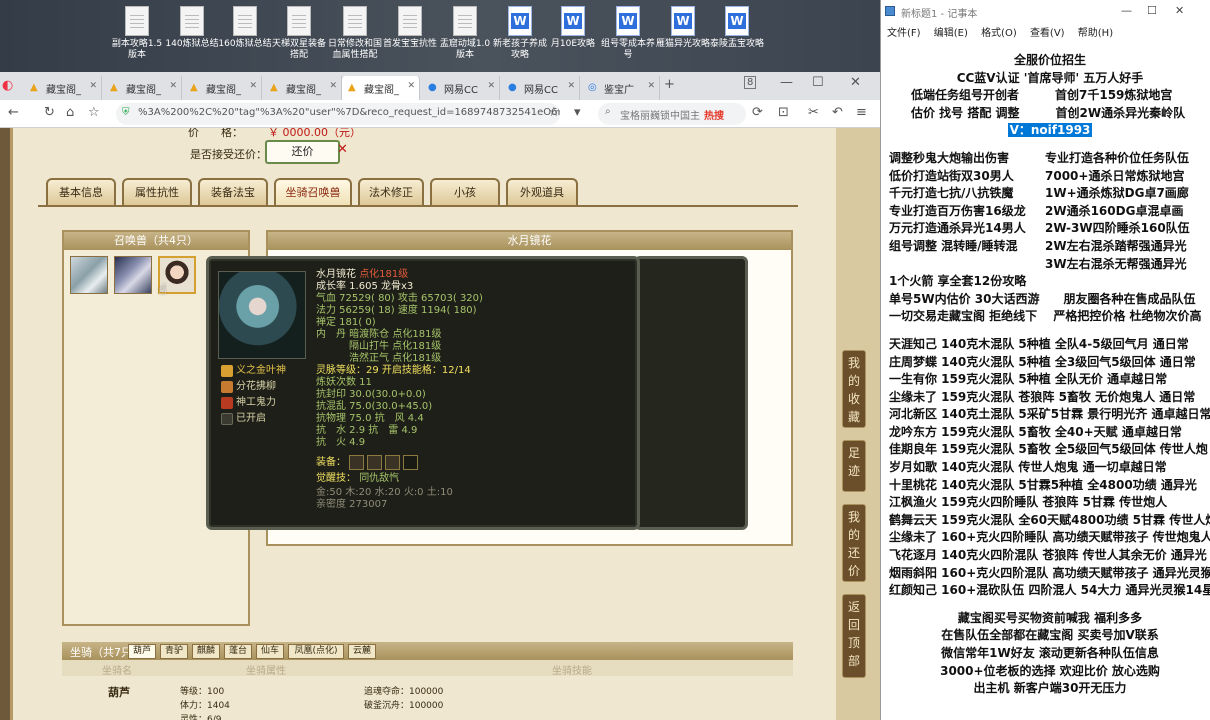 This screenshot has height=720, width=1210. Describe the element at coordinates (227, 419) in the screenshot. I see `skill-empty-icon` at that location.